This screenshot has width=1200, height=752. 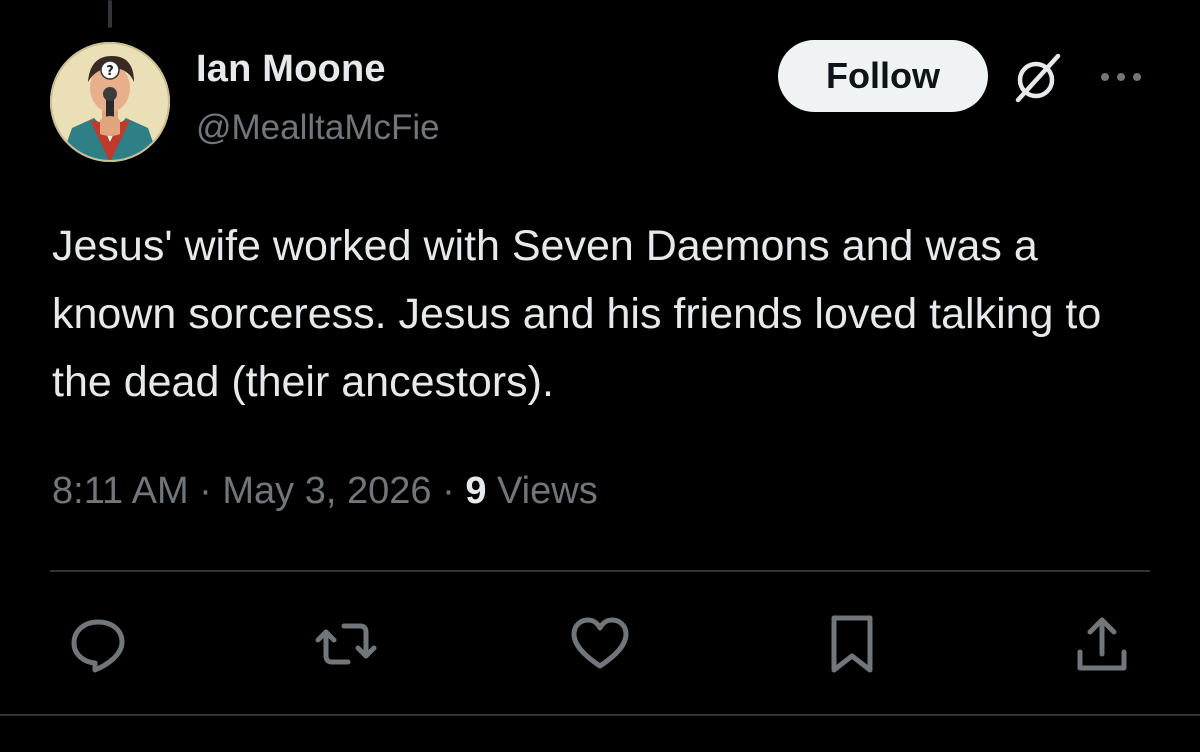 I want to click on author-handle: @MealltaMcFie, so click(x=318, y=128).